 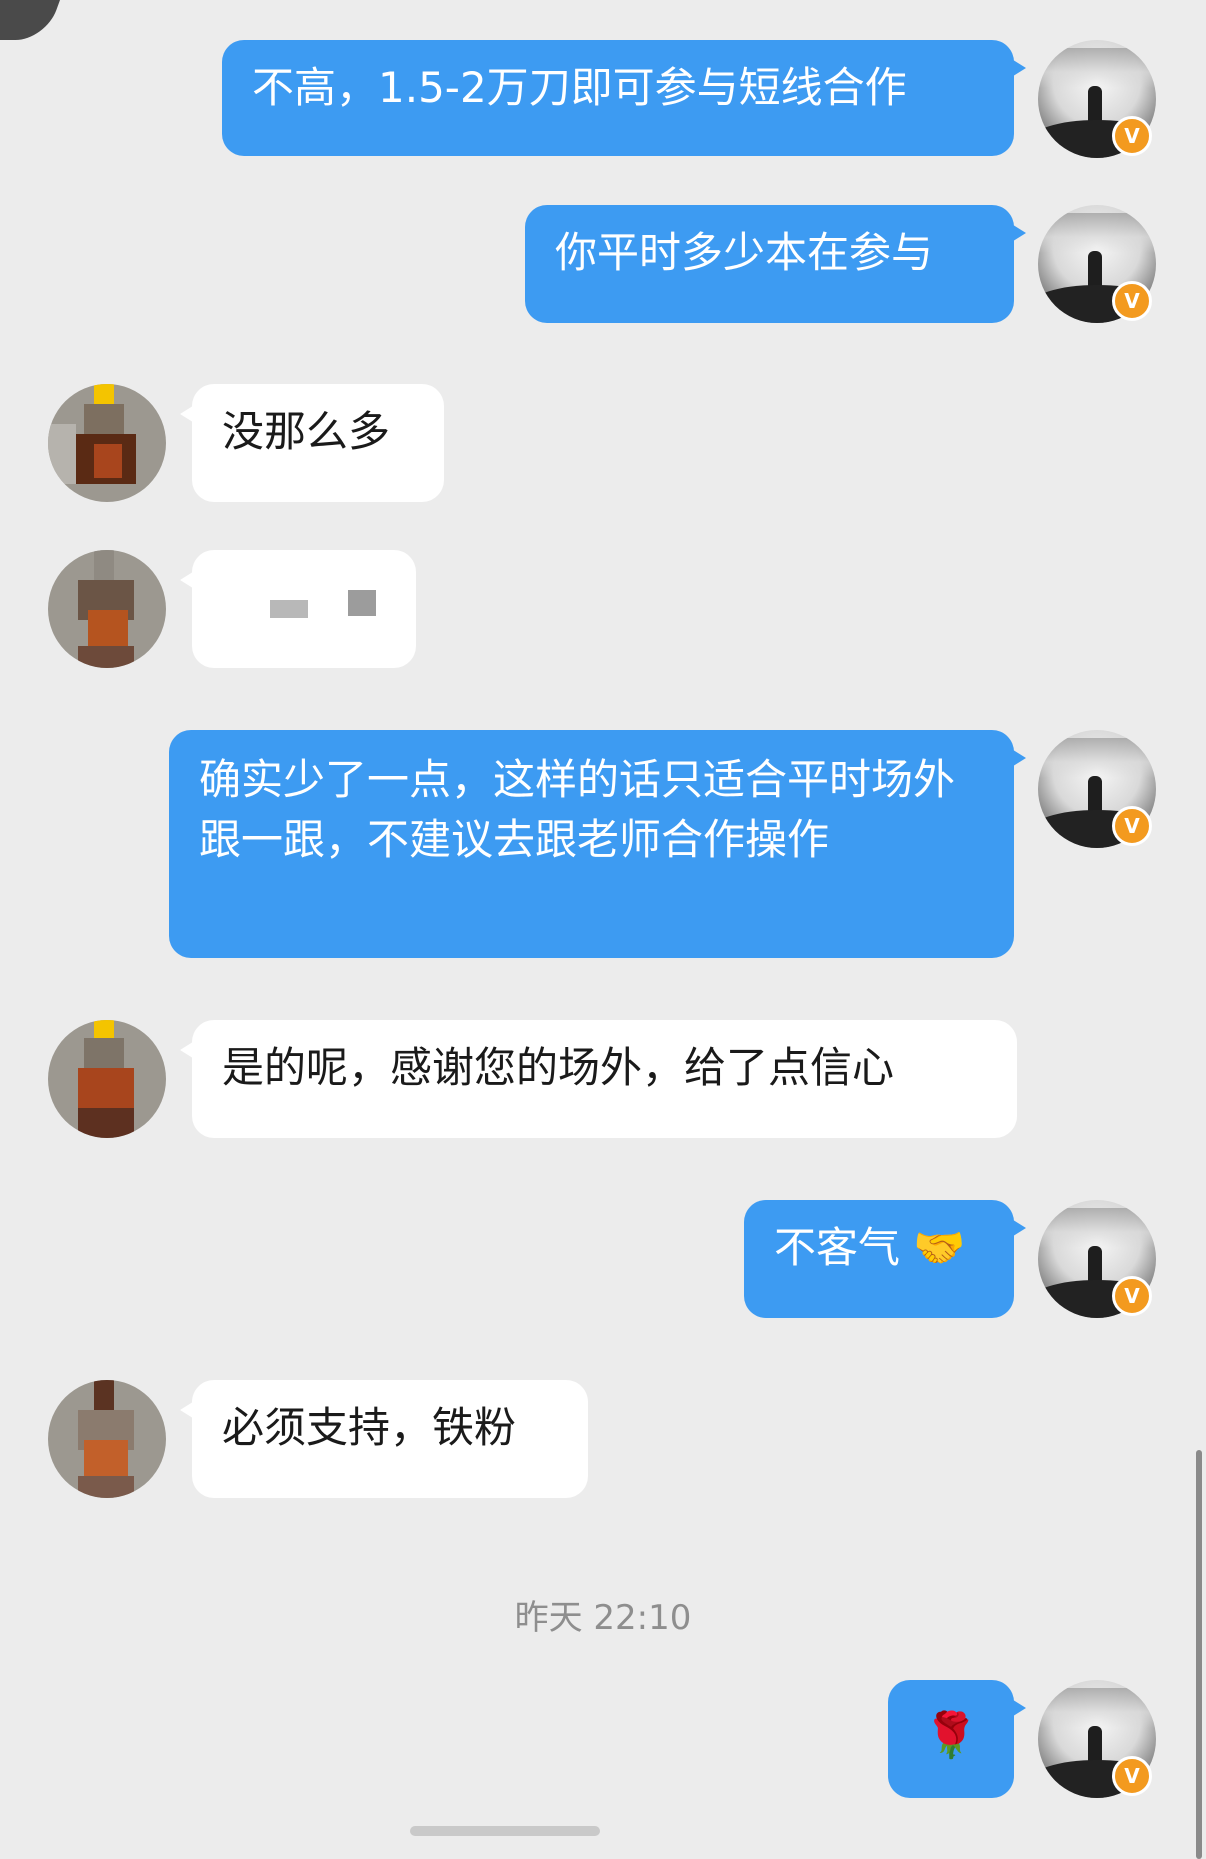 I want to click on message-bubble-incoming-redacted, so click(x=298, y=609).